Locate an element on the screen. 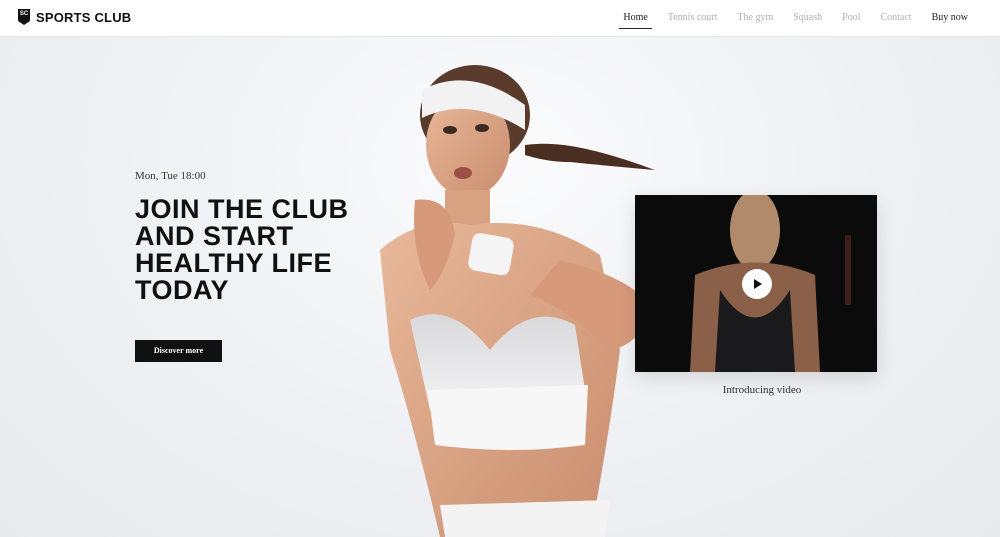  nav-item-squash: Squash is located at coordinates (807, 18).